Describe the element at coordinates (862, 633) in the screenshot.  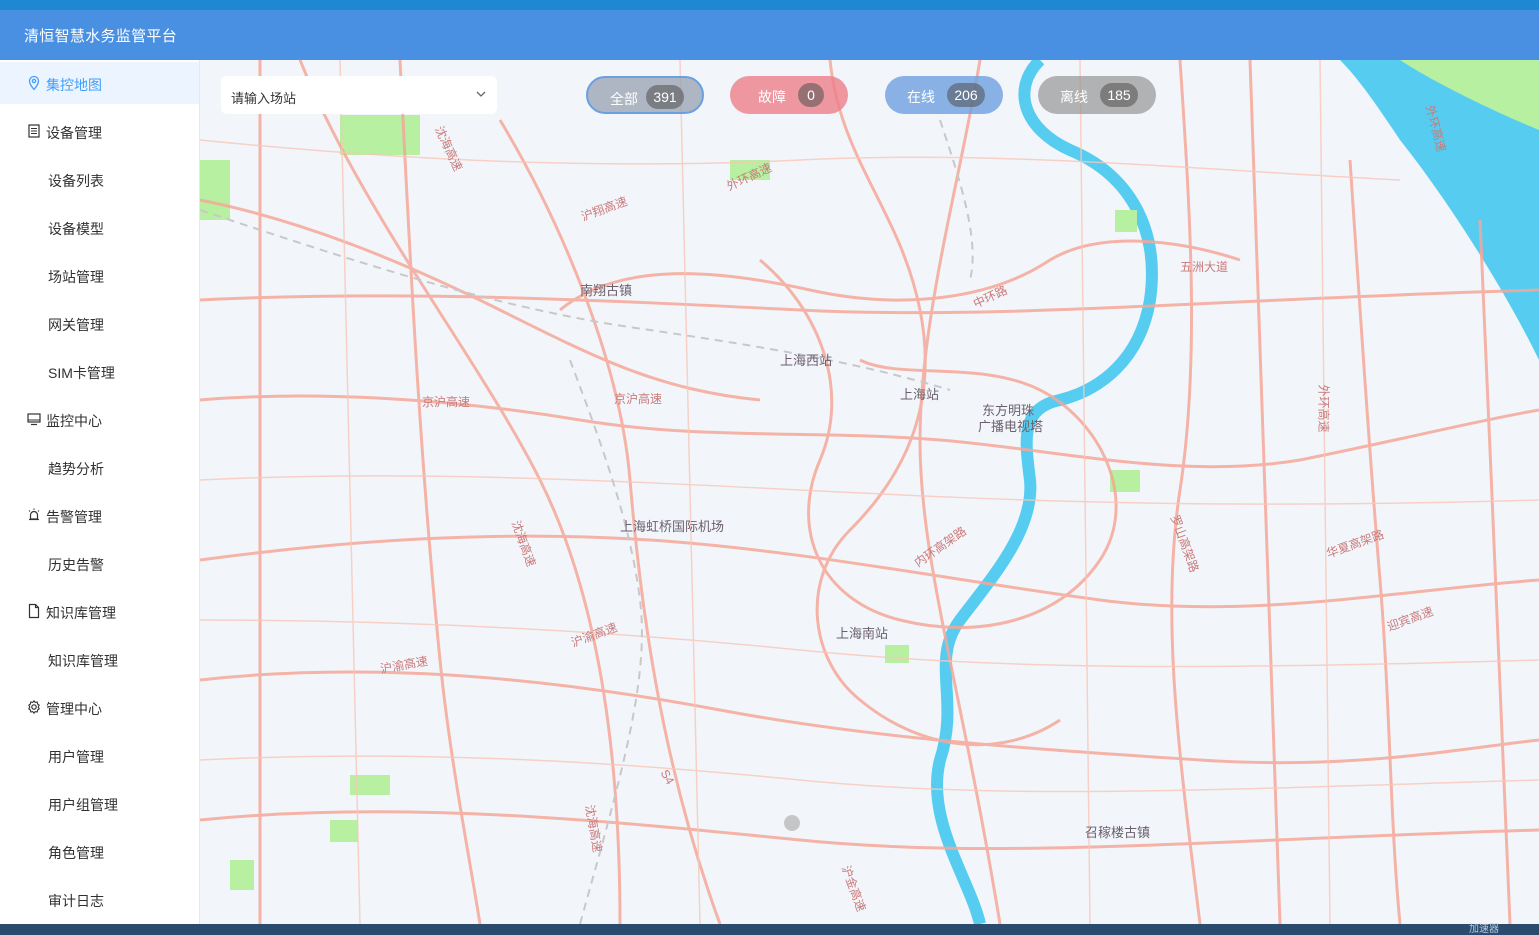
I see `map-label: 上海南站` at that location.